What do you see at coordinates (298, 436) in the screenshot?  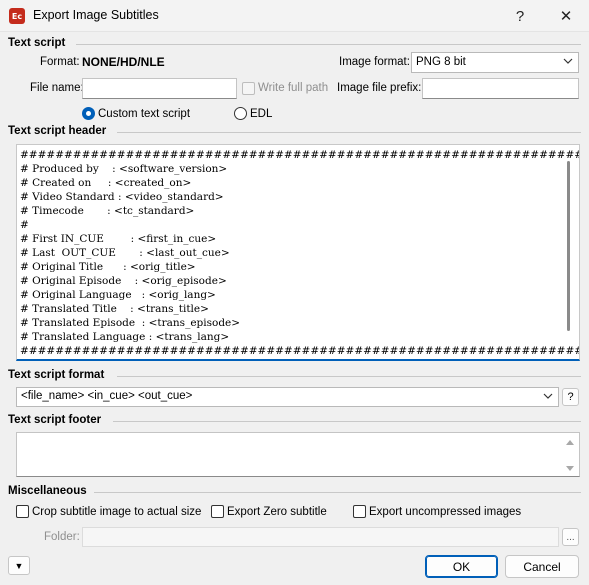 I see `footer-text` at bounding box center [298, 436].